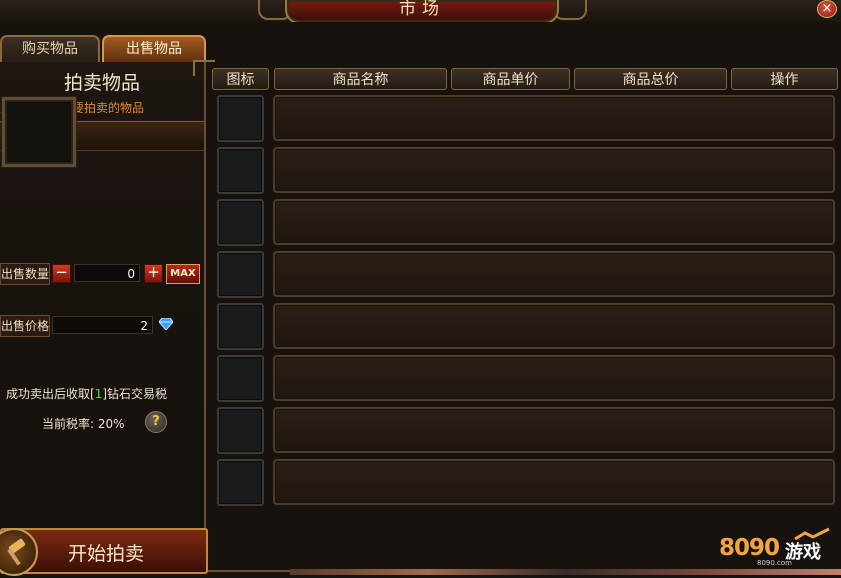 This screenshot has height=578, width=841. I want to click on logo-subtext: 8090.com, so click(774, 563).